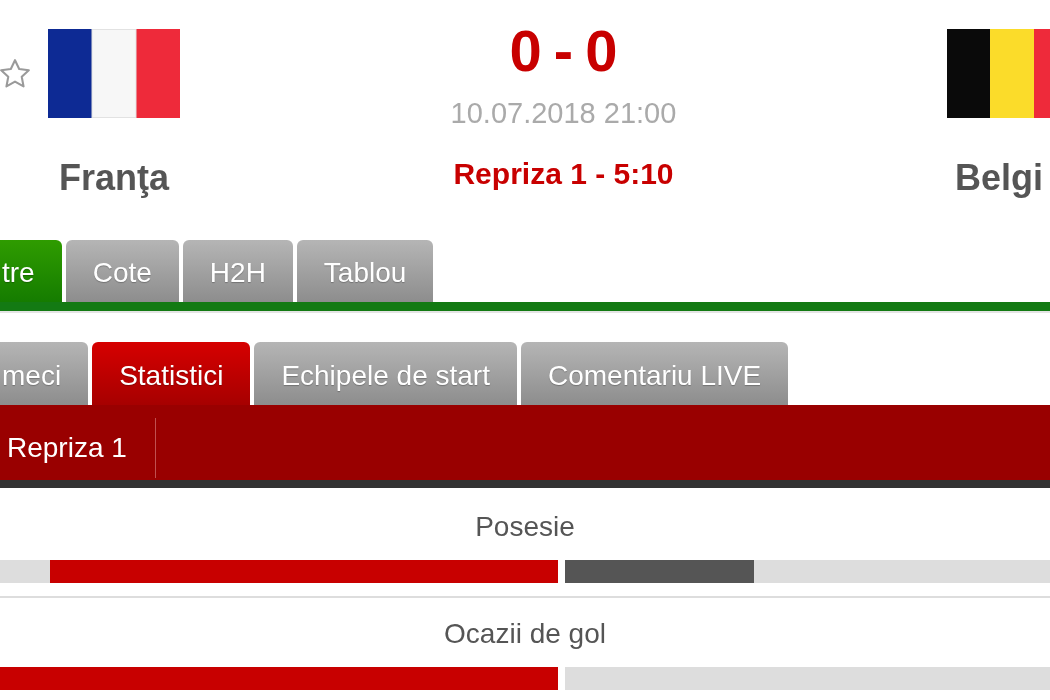 The width and height of the screenshot is (1050, 700). I want to click on tab: Cote, so click(122, 271).